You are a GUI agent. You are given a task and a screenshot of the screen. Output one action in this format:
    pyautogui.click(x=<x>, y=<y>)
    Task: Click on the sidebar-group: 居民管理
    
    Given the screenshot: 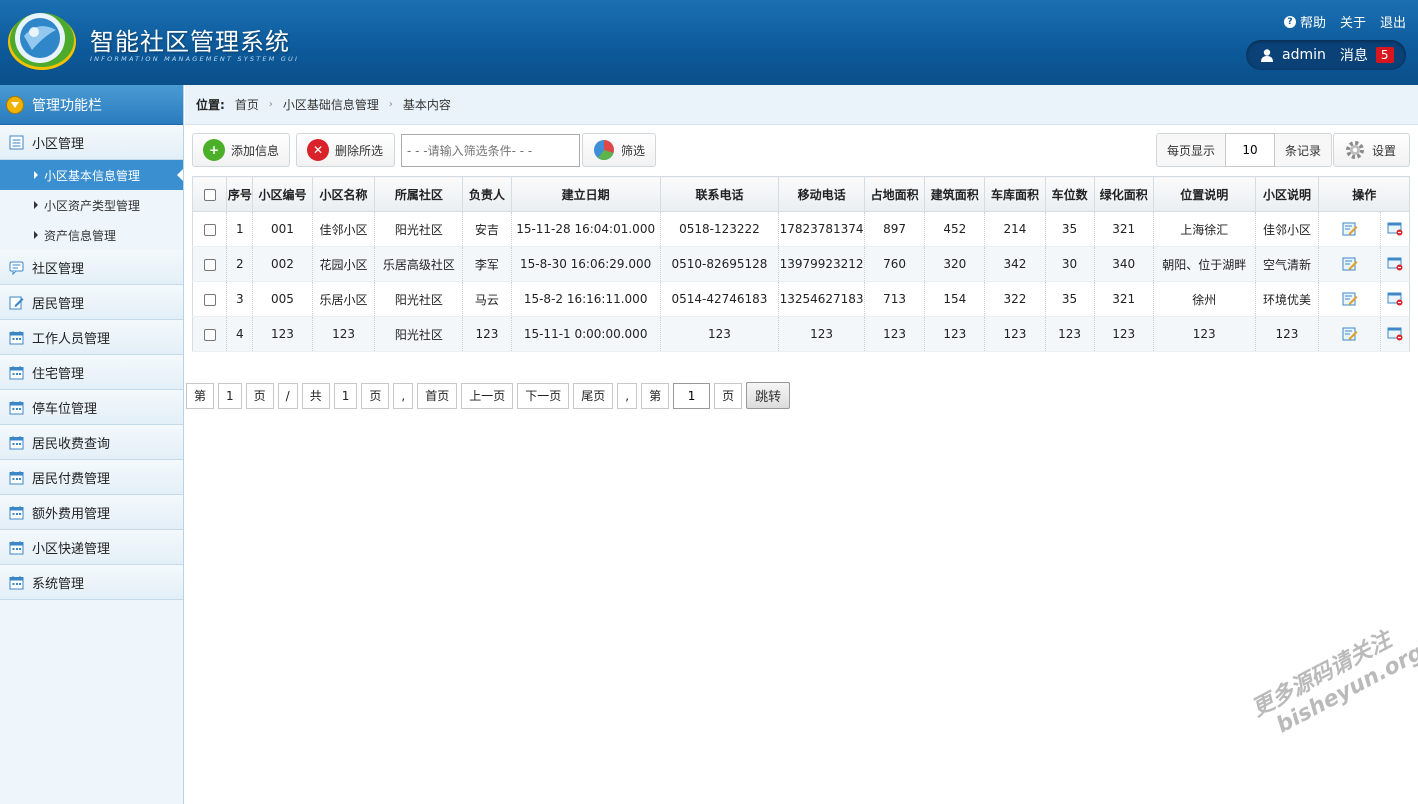 What is the action you would take?
    pyautogui.click(x=91, y=302)
    